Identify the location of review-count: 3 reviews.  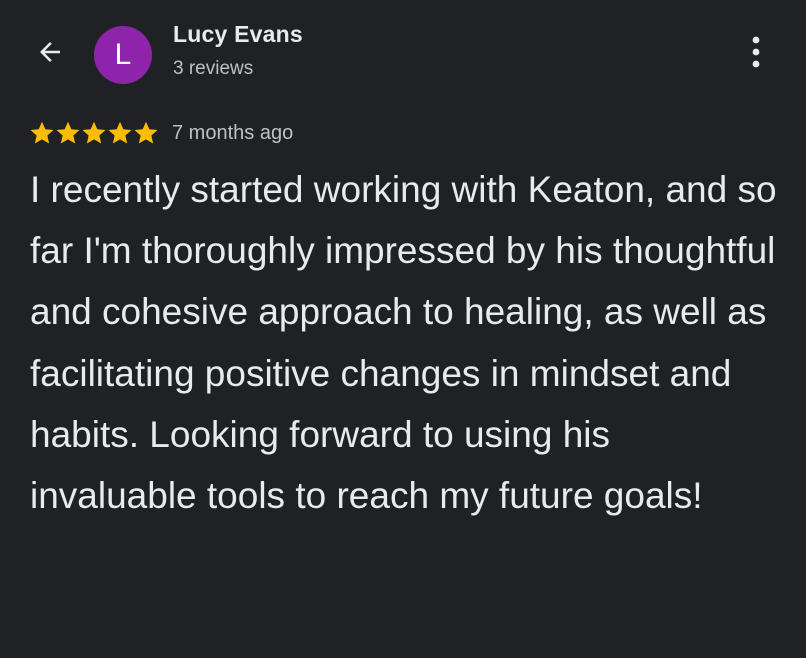
(213, 68).